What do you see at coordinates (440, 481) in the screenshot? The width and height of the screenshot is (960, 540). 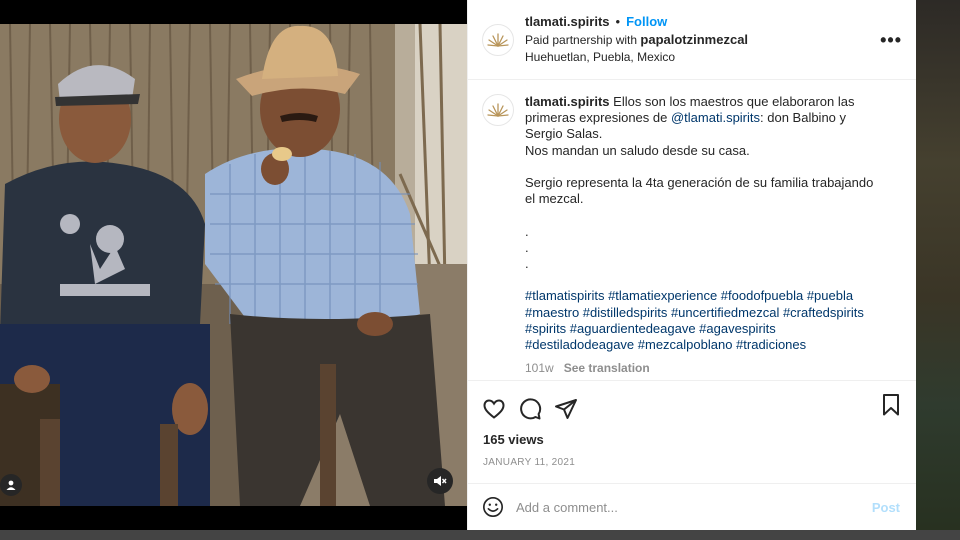 I see `mute-icon` at bounding box center [440, 481].